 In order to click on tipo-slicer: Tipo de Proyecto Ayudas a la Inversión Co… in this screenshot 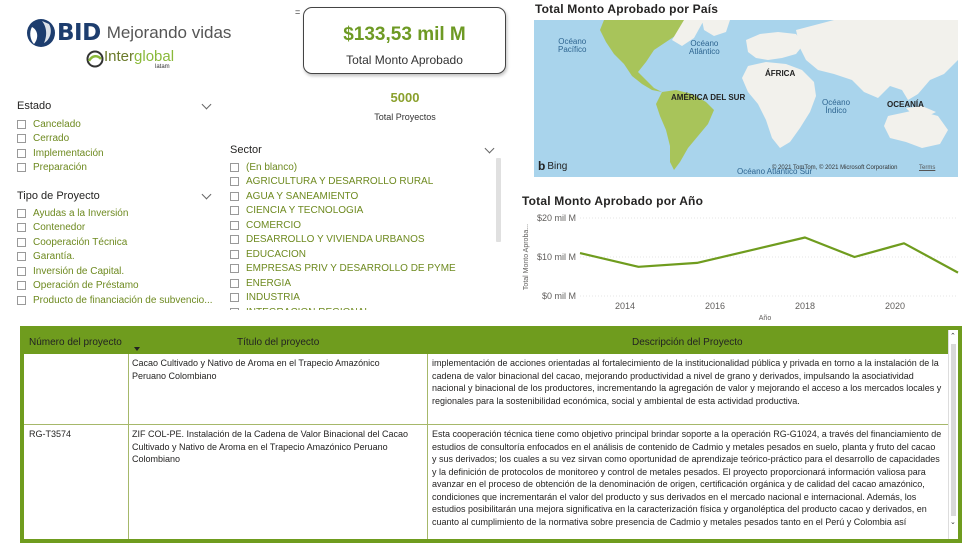, I will do `click(117, 248)`.